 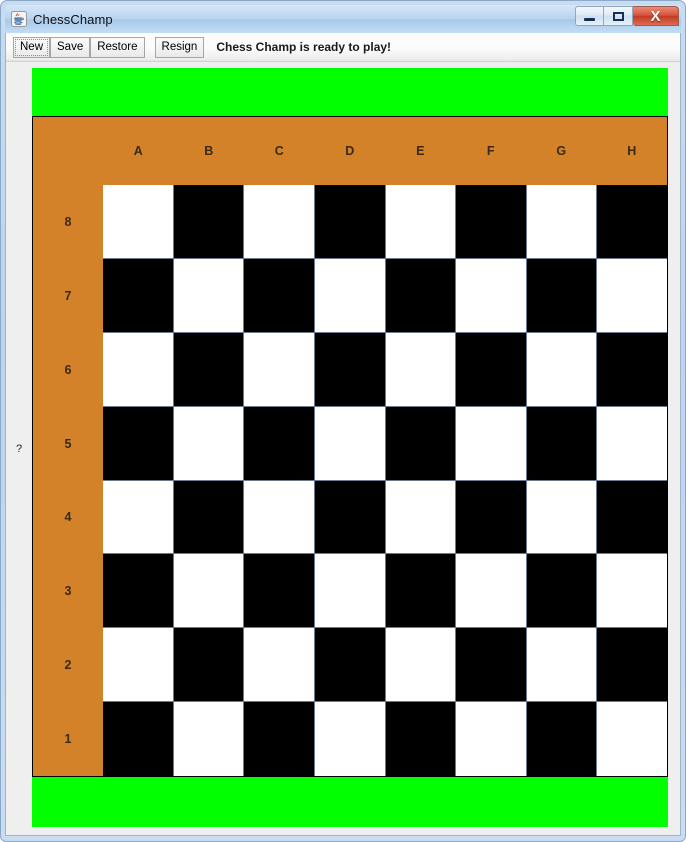 I want to click on board-square-c5, so click(x=279, y=443).